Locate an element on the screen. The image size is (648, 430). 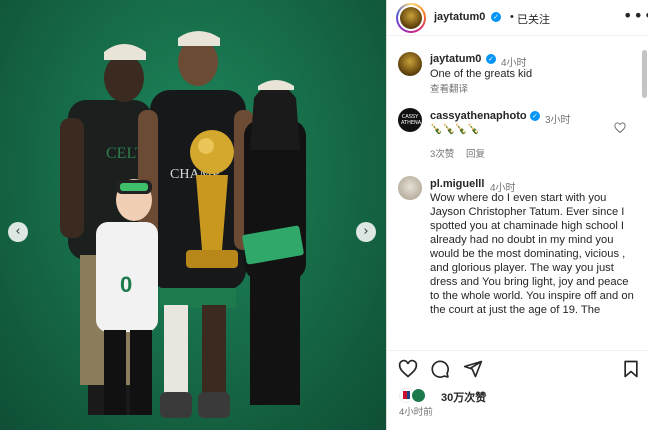
like-heart-icon is located at coordinates (408, 369).